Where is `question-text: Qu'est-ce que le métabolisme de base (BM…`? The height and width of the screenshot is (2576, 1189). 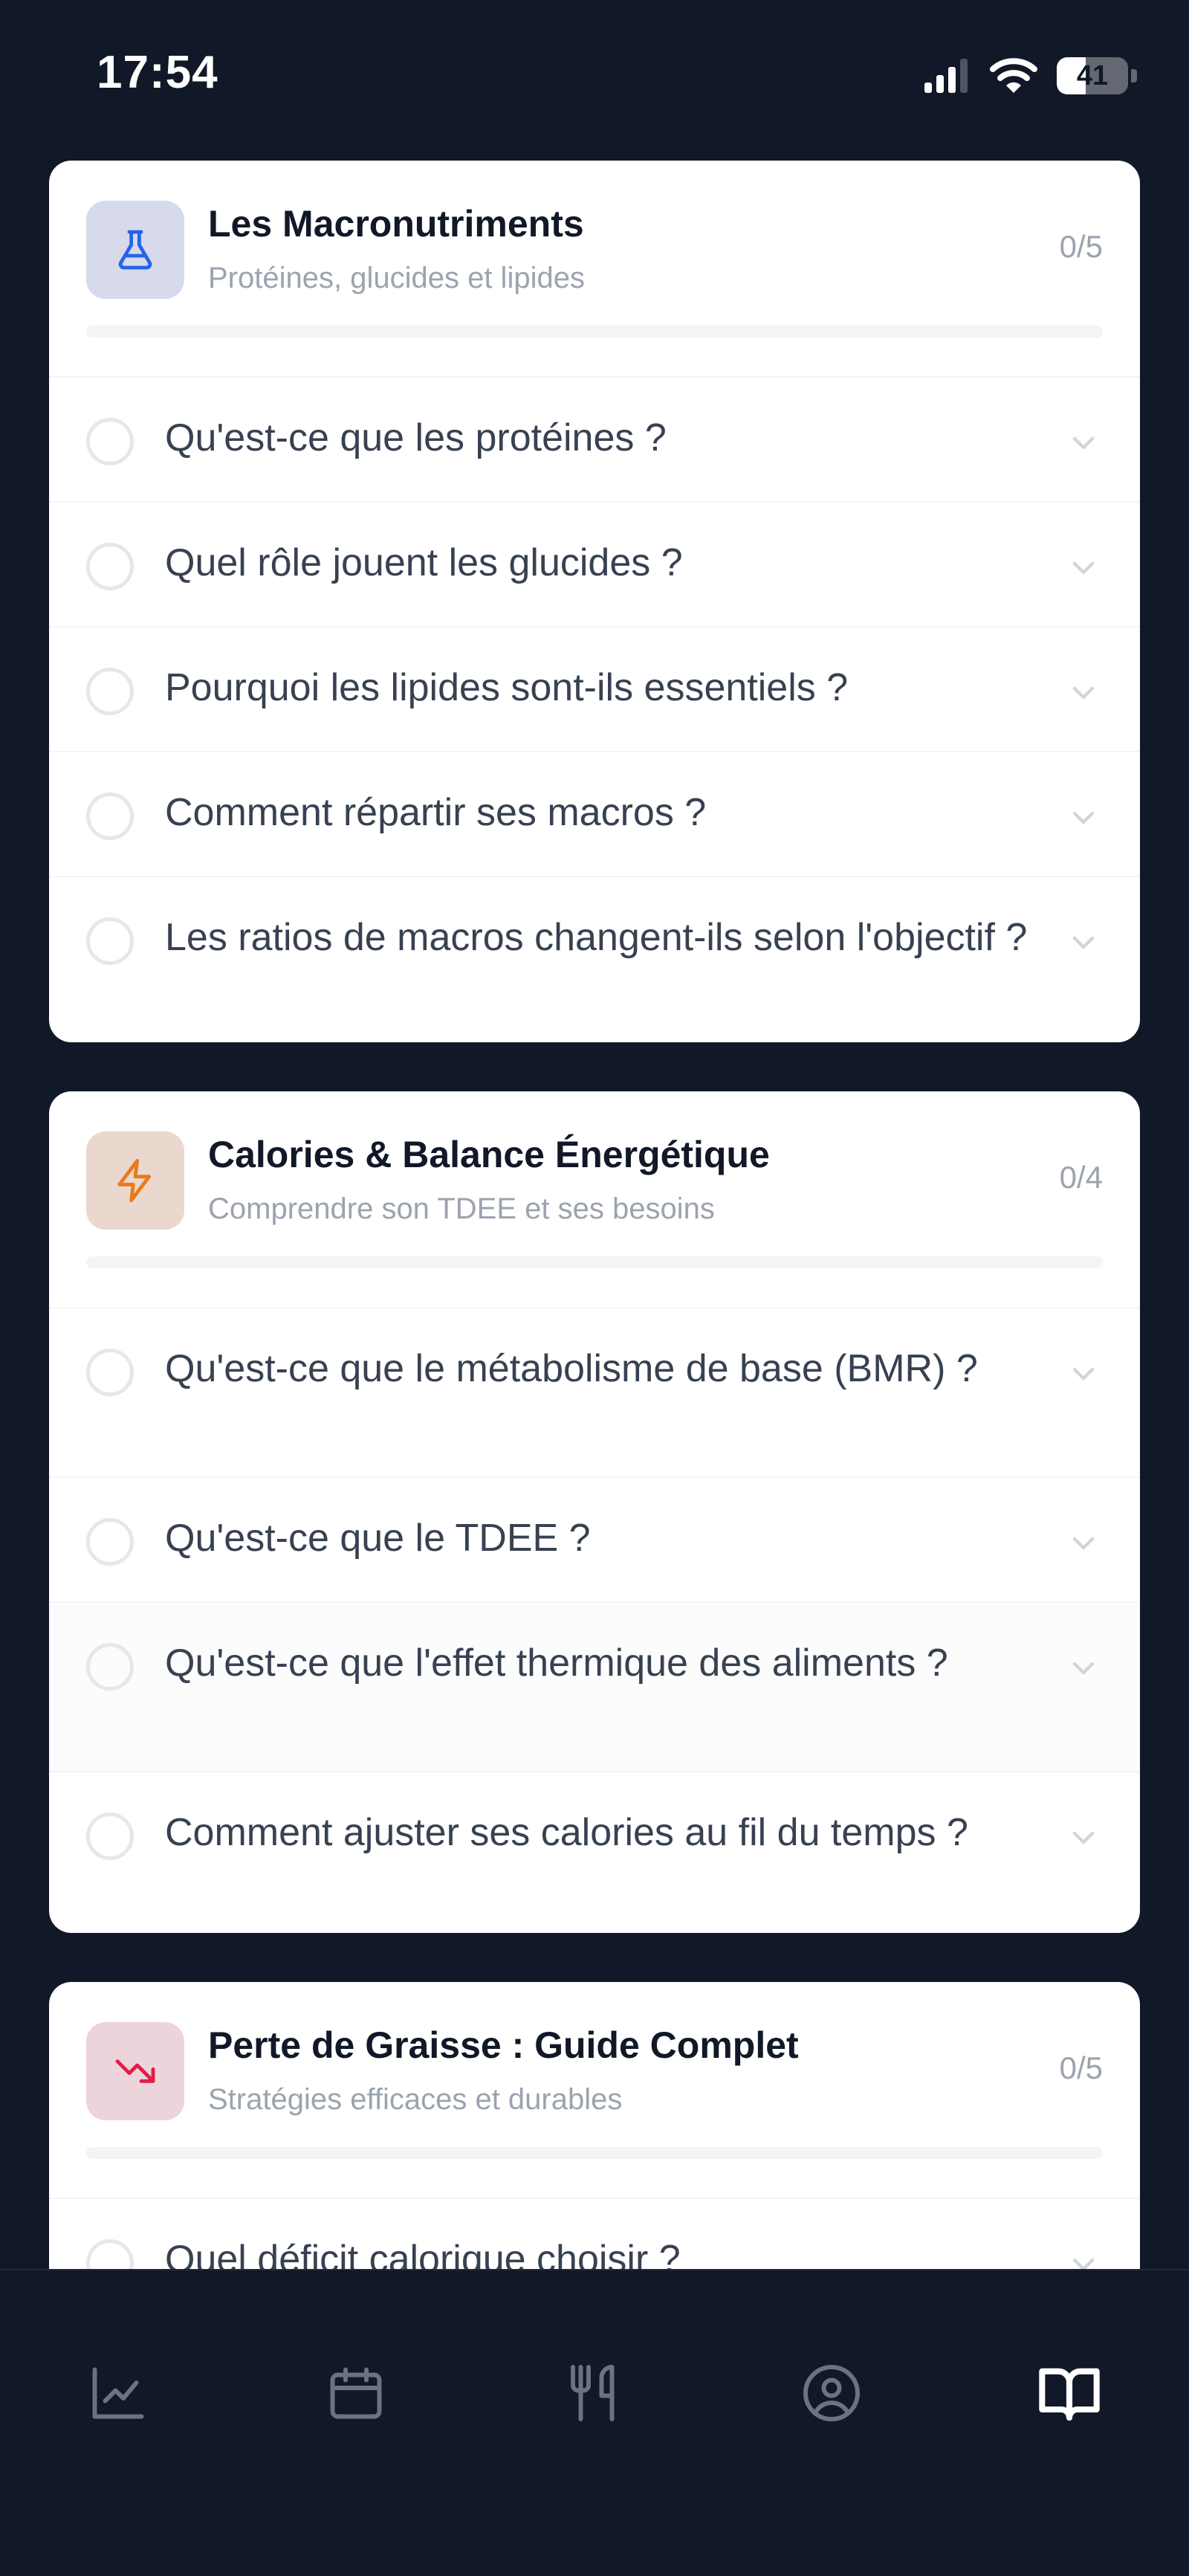 question-text: Qu'est-ce que le métabolisme de base (BM… is located at coordinates (572, 1368).